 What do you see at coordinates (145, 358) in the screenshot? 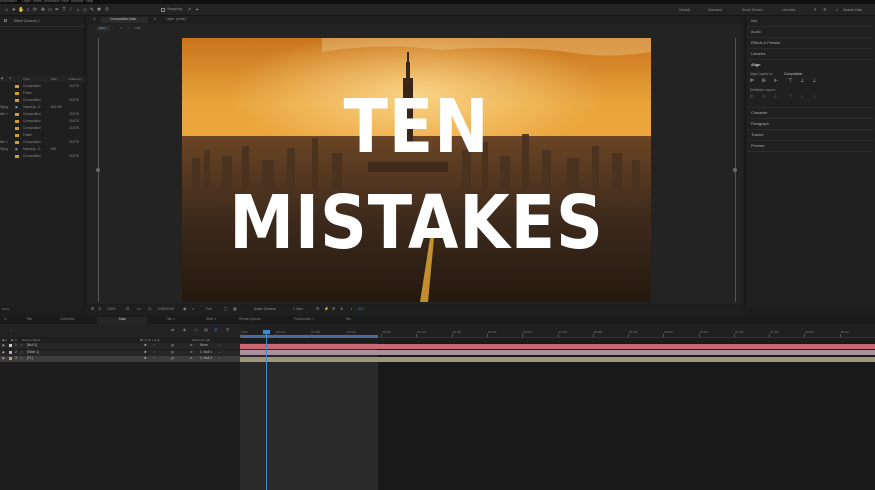
I see `shy-switch-icon: ✱` at bounding box center [145, 358].